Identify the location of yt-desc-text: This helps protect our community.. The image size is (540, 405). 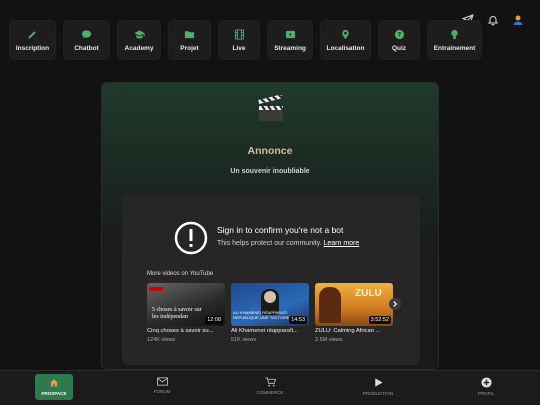
(269, 243).